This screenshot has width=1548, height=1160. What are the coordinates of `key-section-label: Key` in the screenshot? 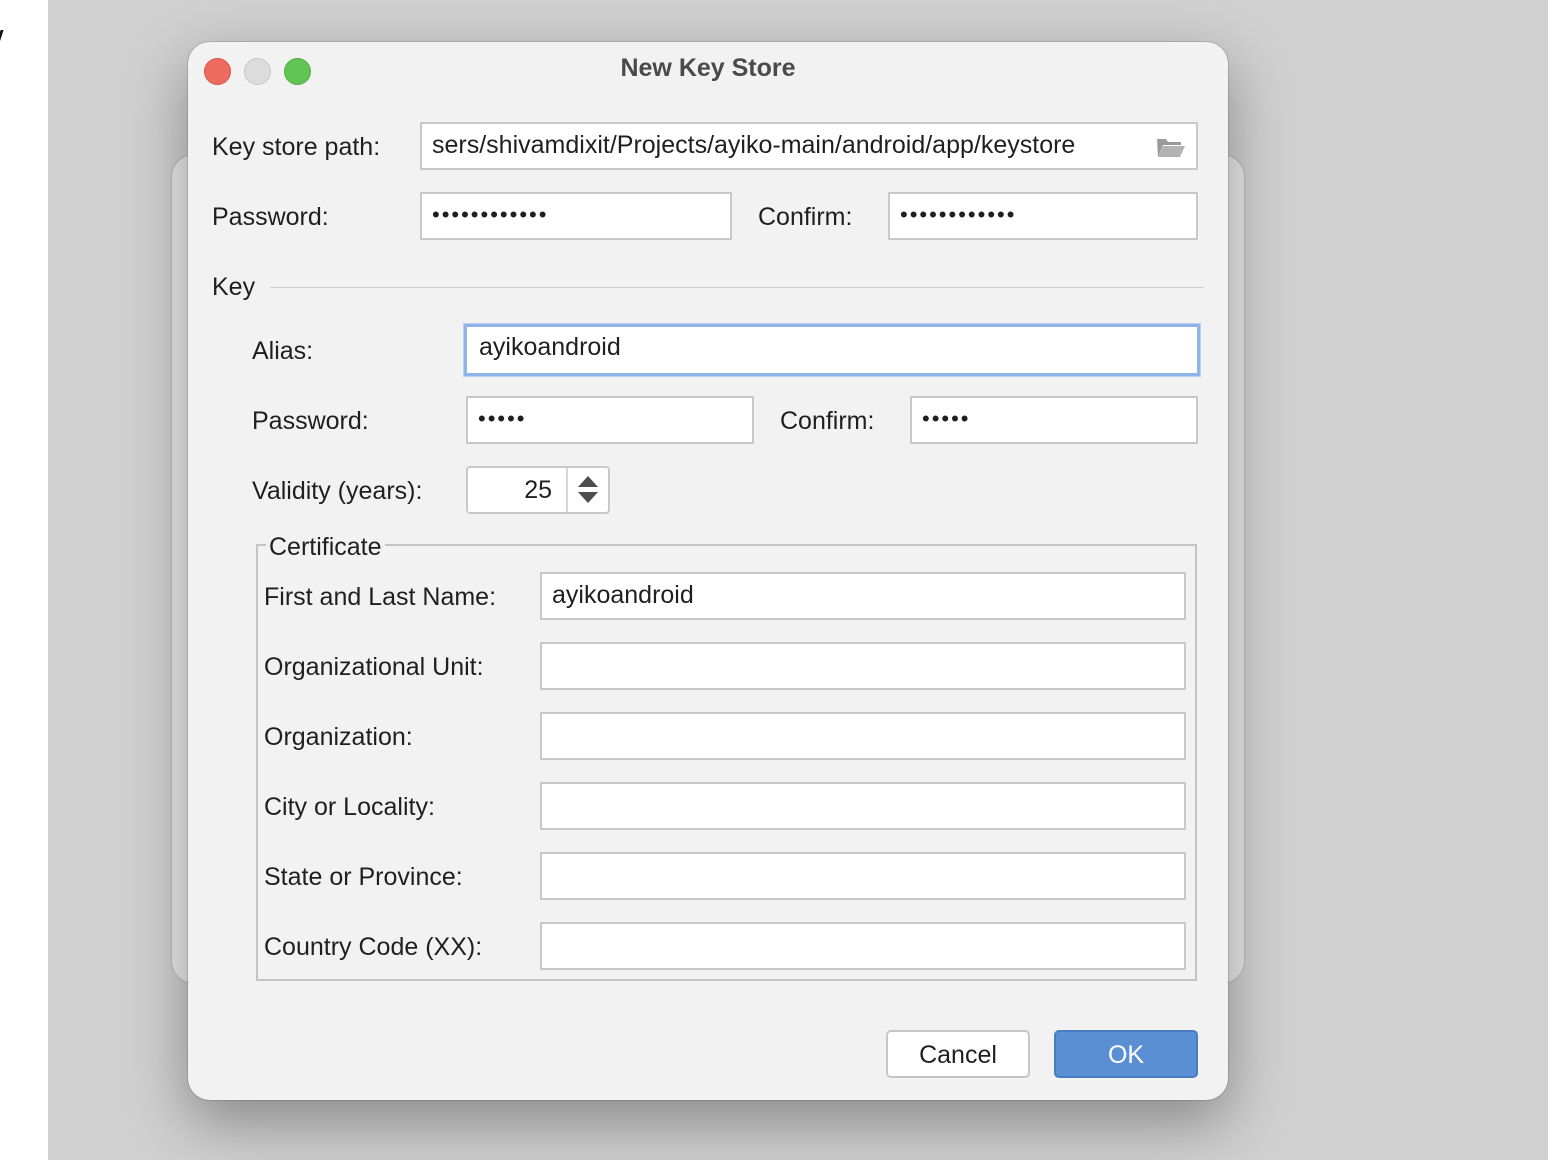 It's located at (234, 287).